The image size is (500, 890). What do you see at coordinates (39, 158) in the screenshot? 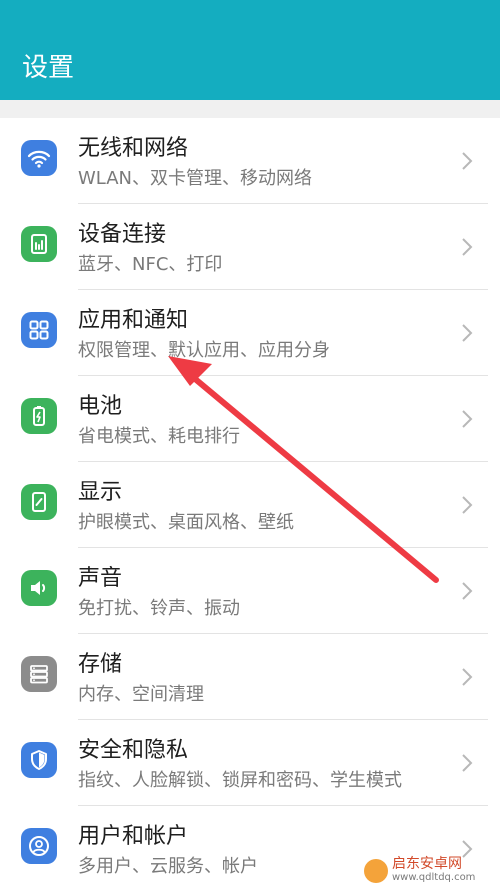
I see `wifi-icon` at bounding box center [39, 158].